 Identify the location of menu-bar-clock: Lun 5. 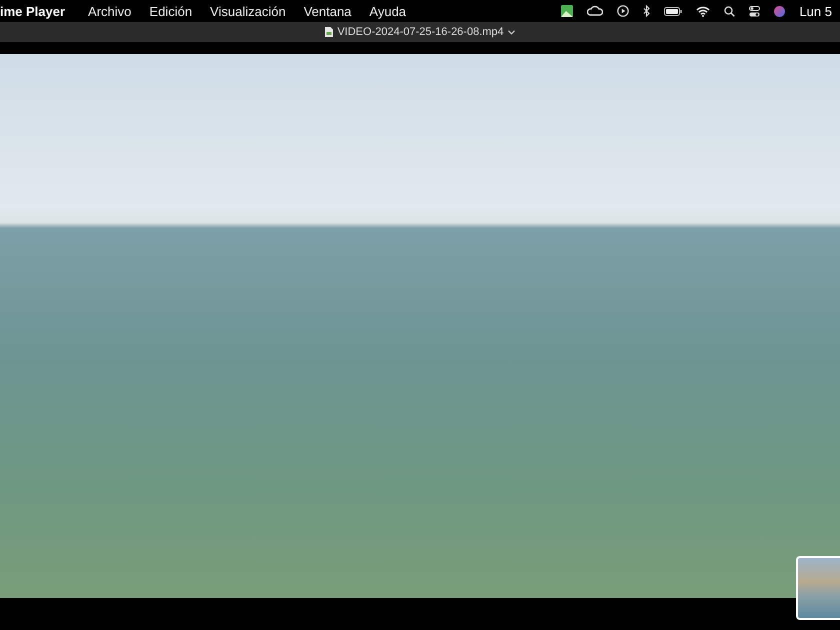
(815, 11).